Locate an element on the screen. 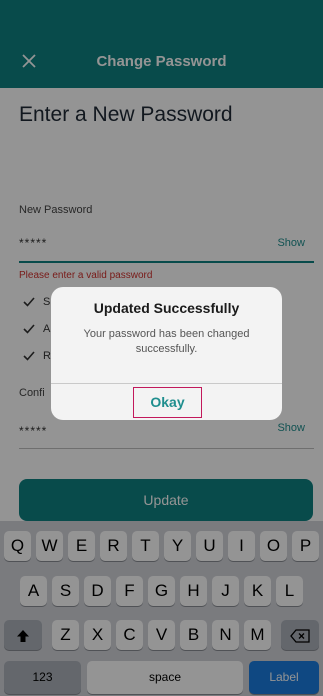  dialog-title: Updated Successfully is located at coordinates (166, 308).